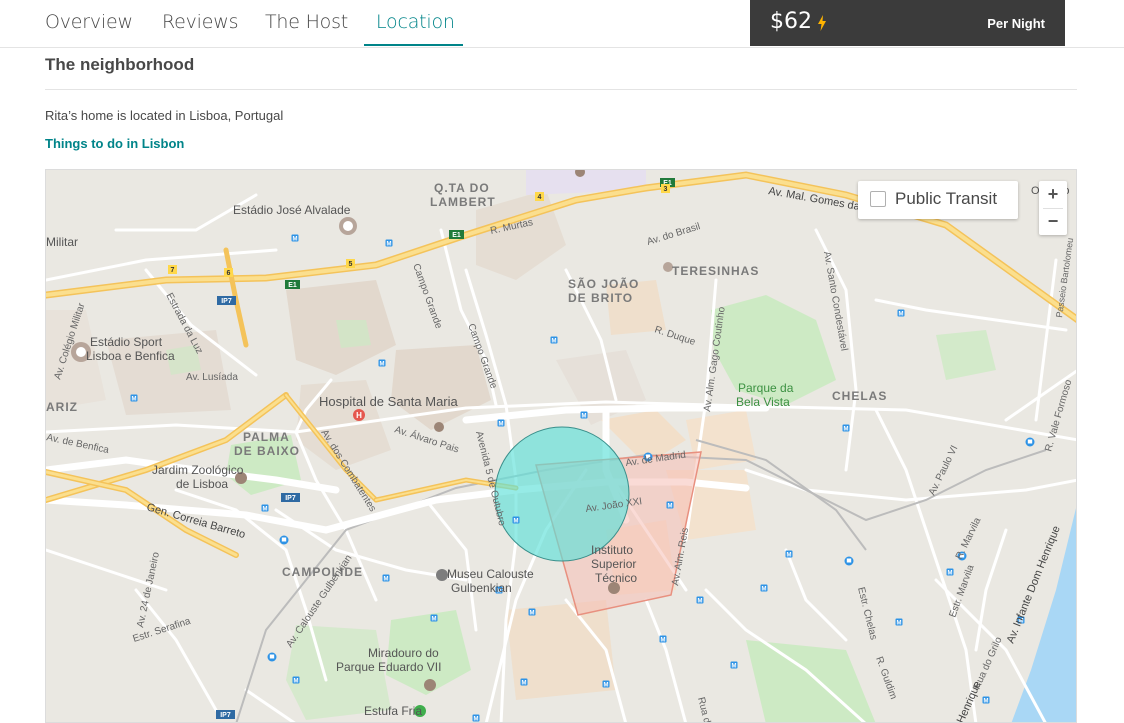 This screenshot has height=723, width=1124. I want to click on svg-text: SÃO JOÃO, so click(603, 283).